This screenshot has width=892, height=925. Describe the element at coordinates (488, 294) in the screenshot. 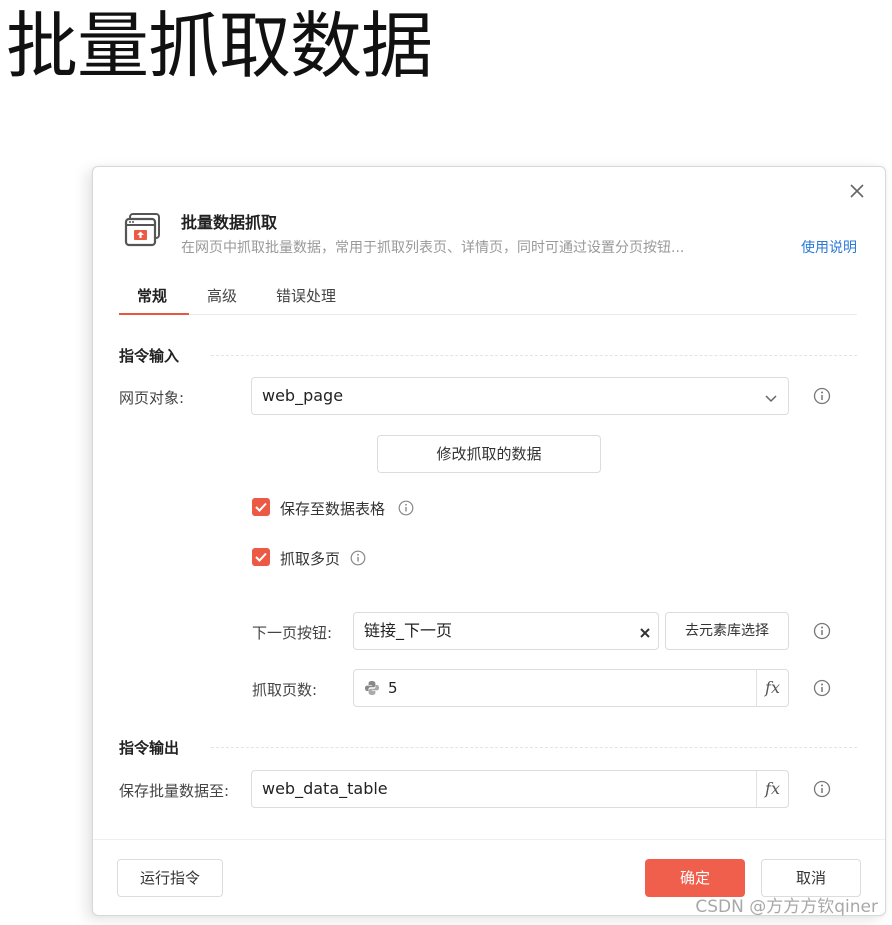

I see `tab-bar: 常规 高级 错误处理` at that location.